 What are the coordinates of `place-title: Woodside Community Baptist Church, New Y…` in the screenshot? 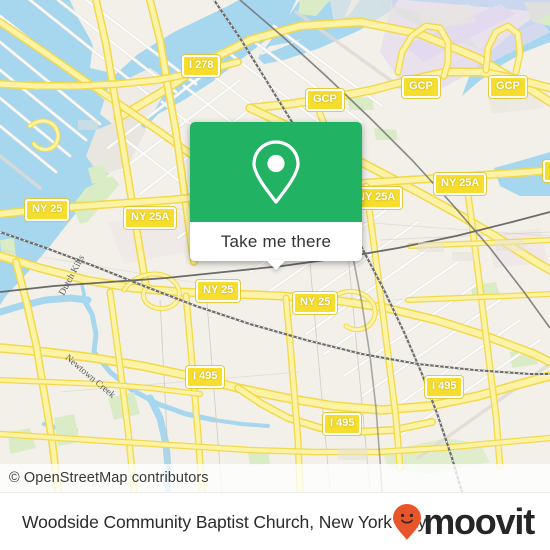 It's located at (224, 521).